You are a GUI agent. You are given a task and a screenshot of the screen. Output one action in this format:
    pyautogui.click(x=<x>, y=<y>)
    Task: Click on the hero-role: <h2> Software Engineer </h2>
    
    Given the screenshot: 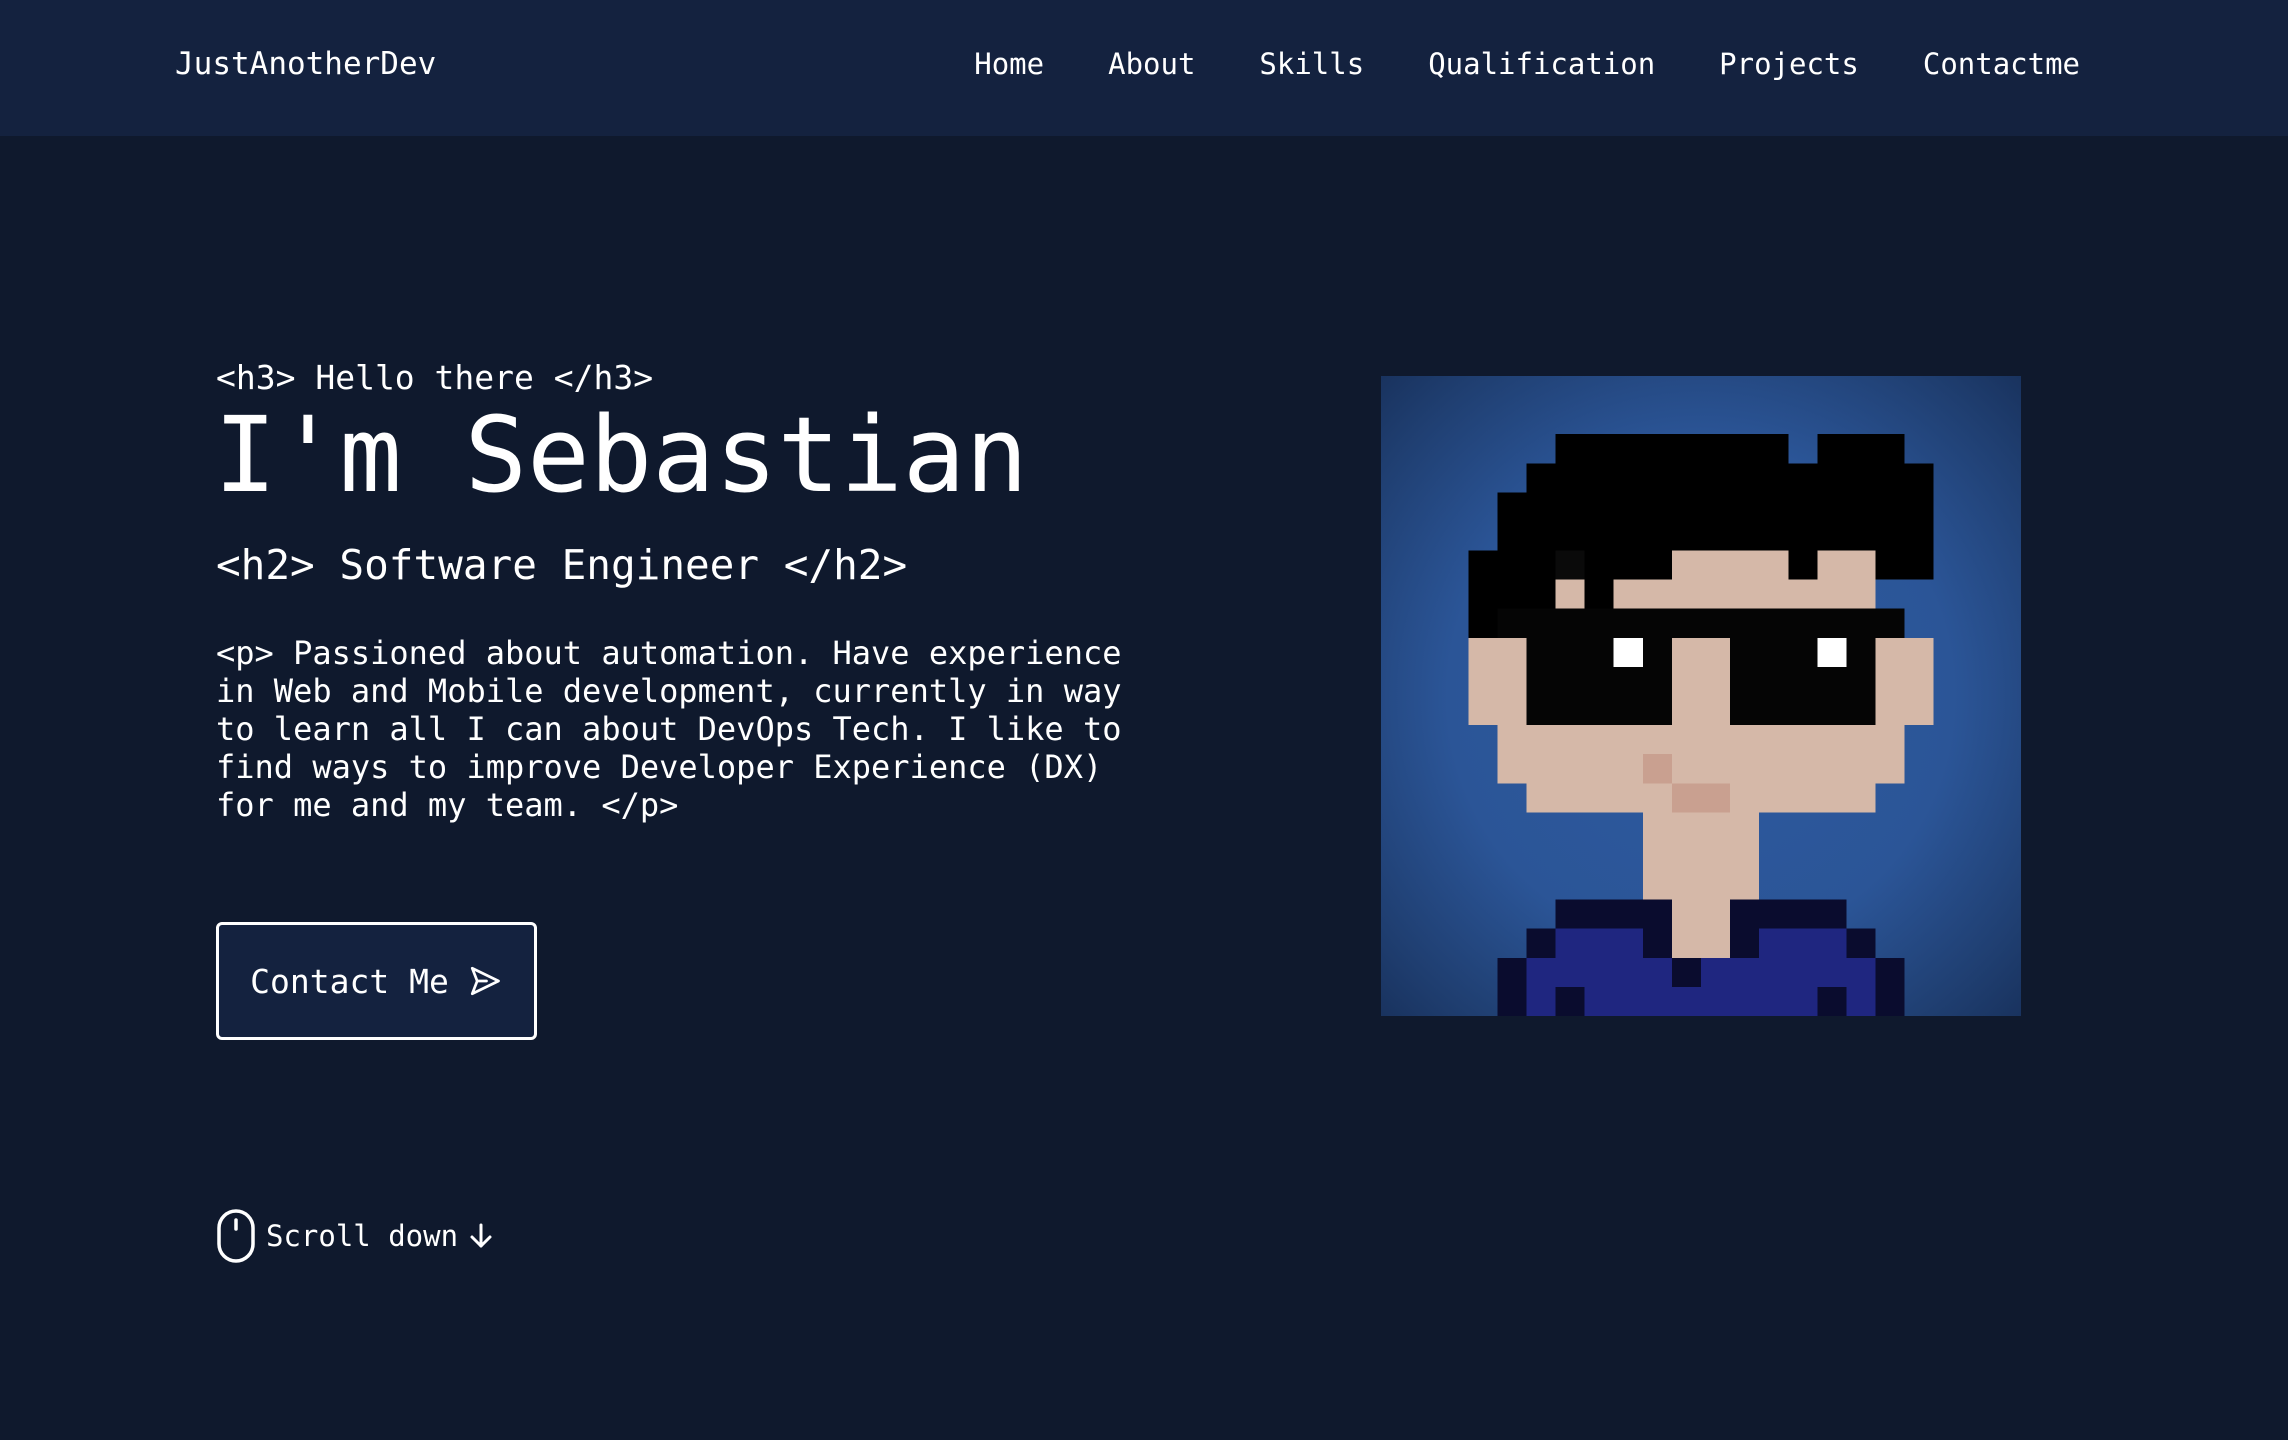 What is the action you would take?
    pyautogui.click(x=562, y=565)
    